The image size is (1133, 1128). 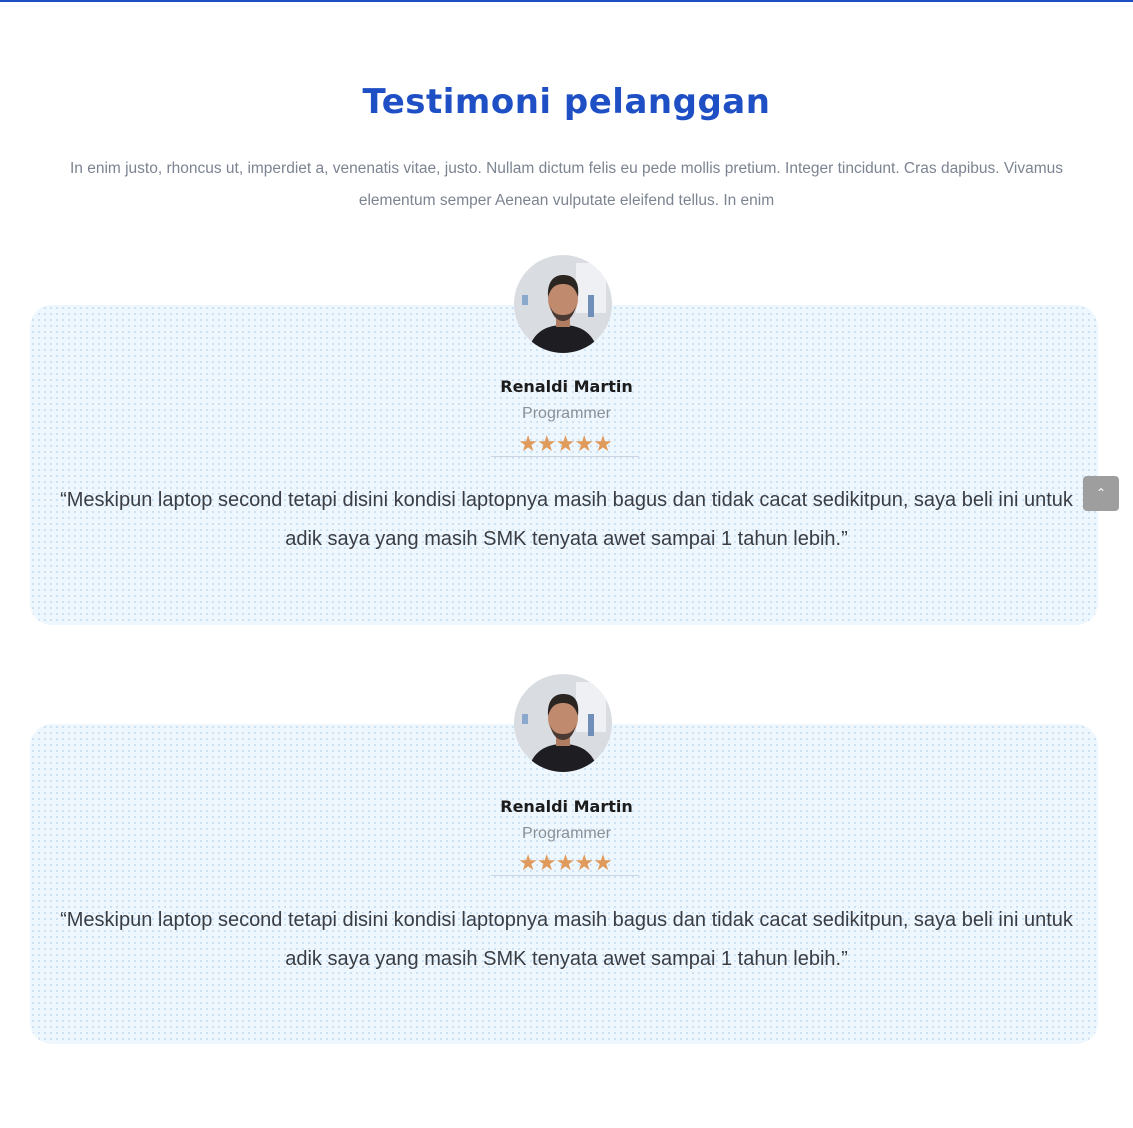 What do you see at coordinates (566, 1) in the screenshot?
I see `top-accent-line` at bounding box center [566, 1].